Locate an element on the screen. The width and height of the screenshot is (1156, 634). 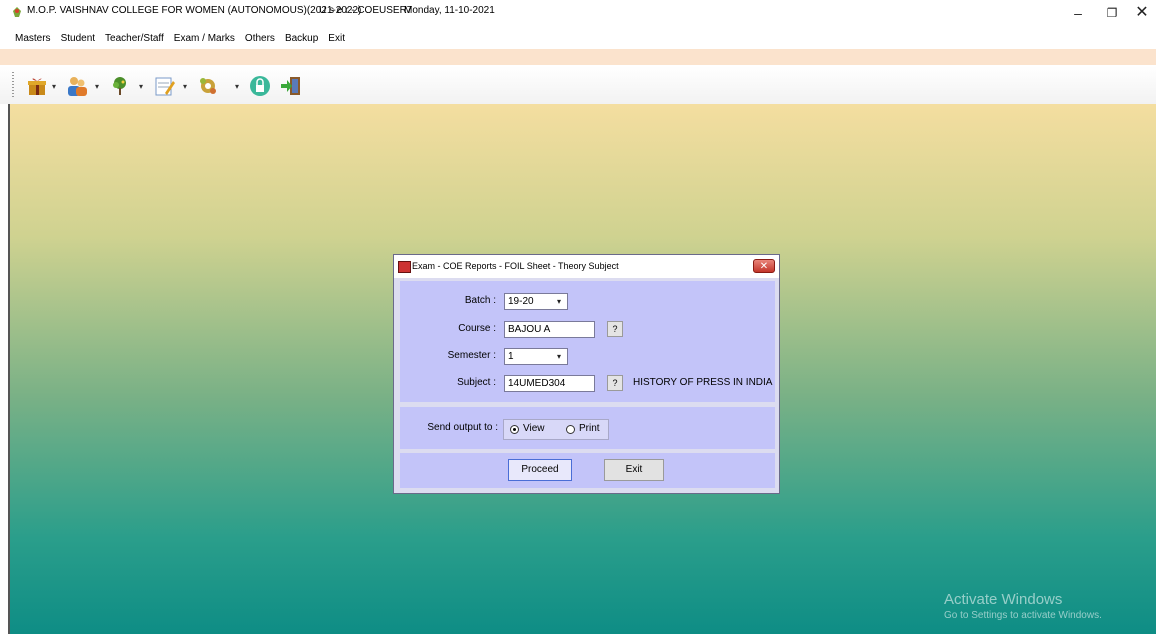
action-panel: Proceed Exit is located at coordinates (587, 470).